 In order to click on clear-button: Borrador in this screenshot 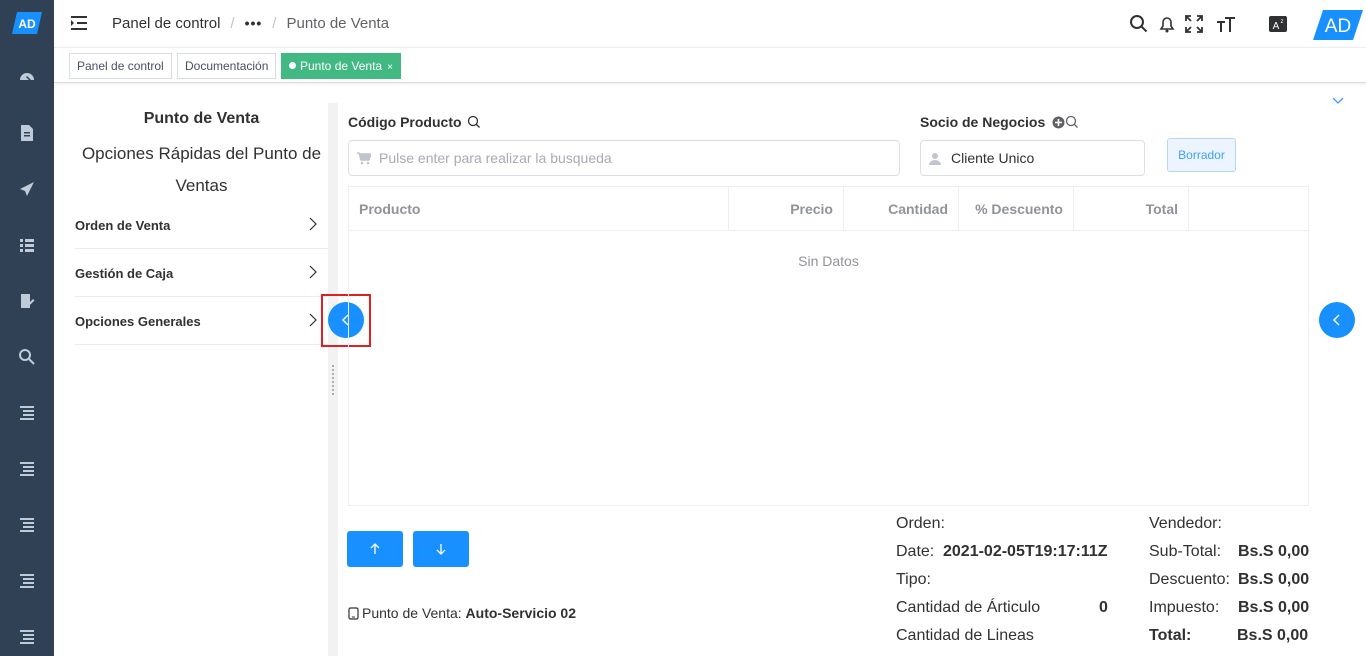, I will do `click(1201, 155)`.